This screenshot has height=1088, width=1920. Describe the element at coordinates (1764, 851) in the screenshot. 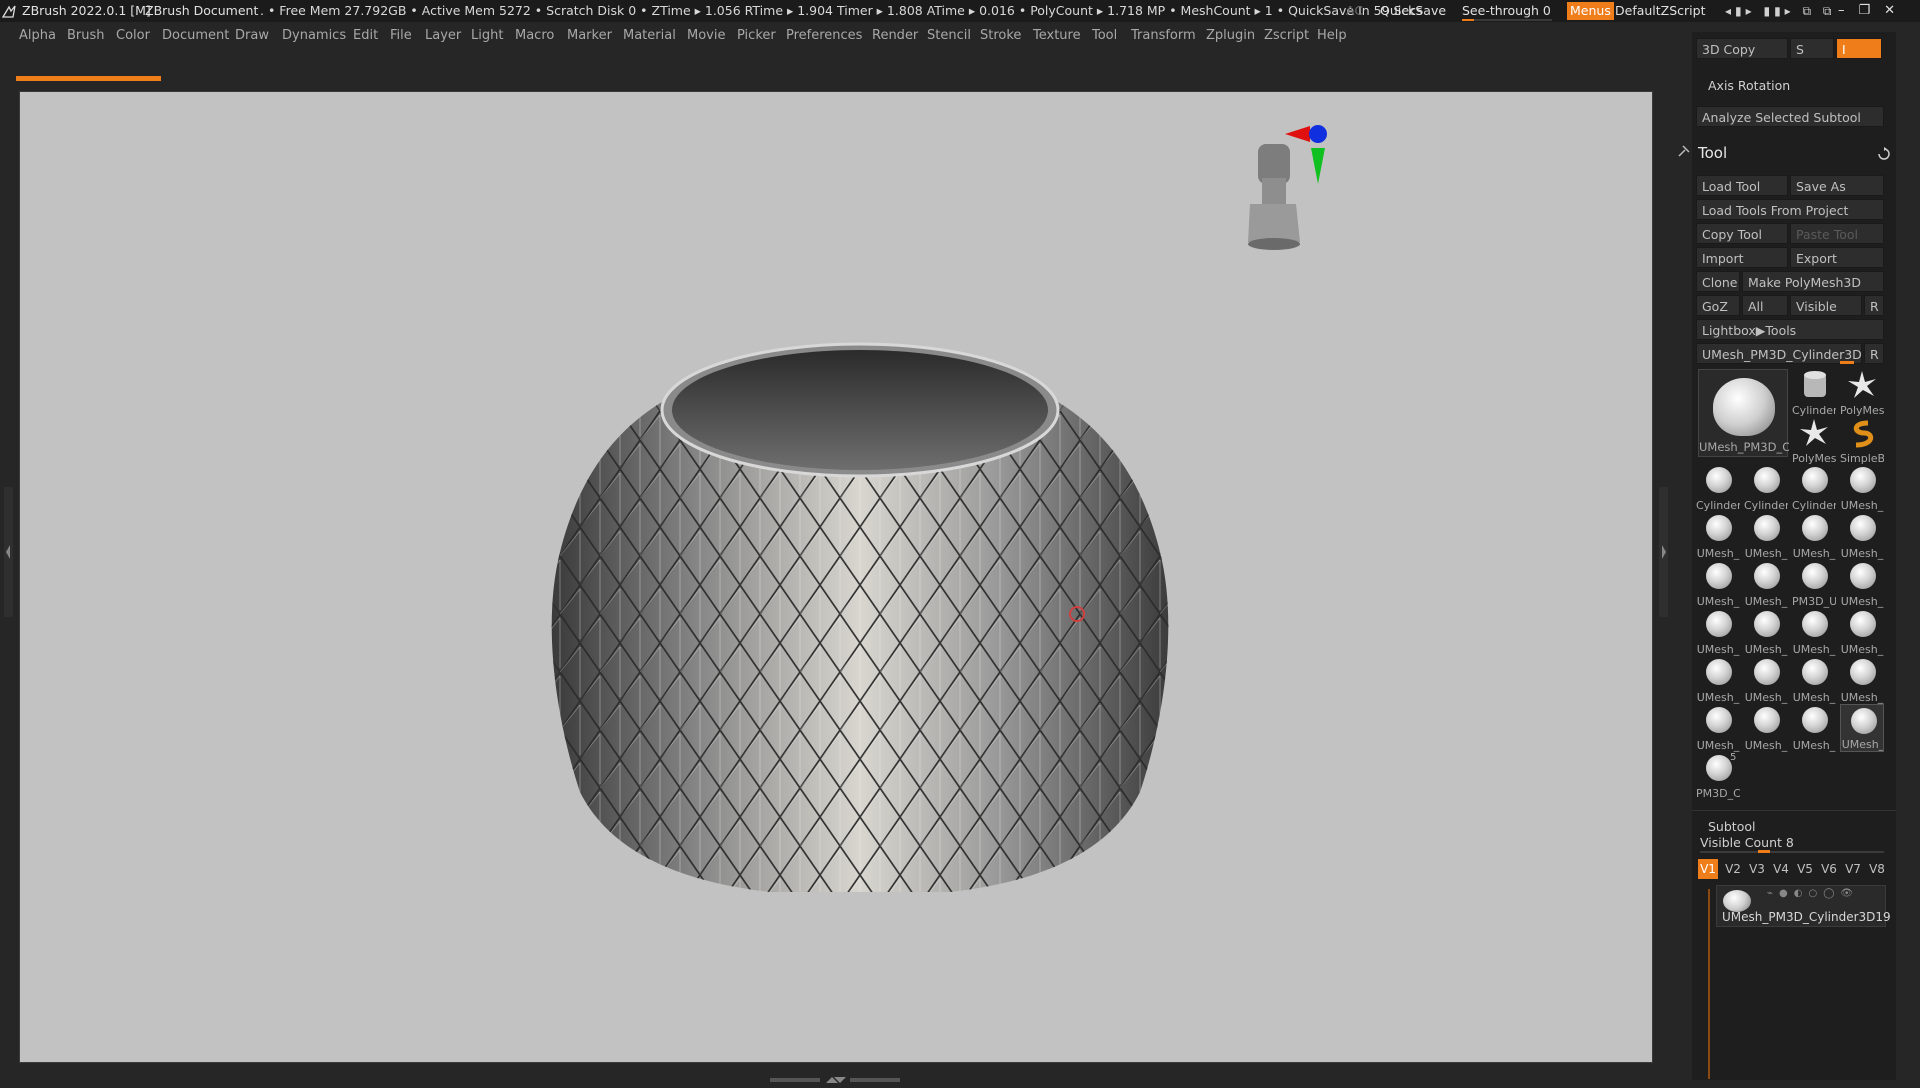

I see `visible-count-handle` at that location.